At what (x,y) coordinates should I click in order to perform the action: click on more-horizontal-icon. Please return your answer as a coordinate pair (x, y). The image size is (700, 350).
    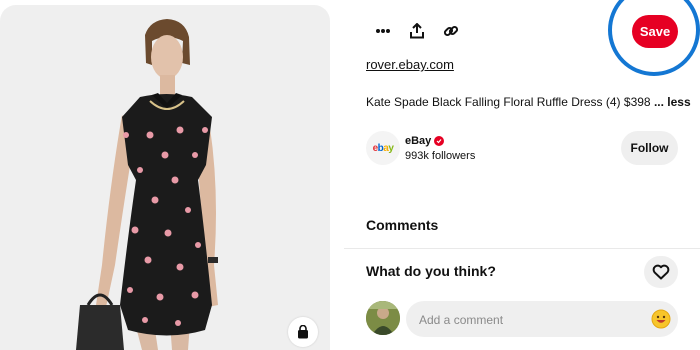
    Looking at the image, I should click on (383, 31).